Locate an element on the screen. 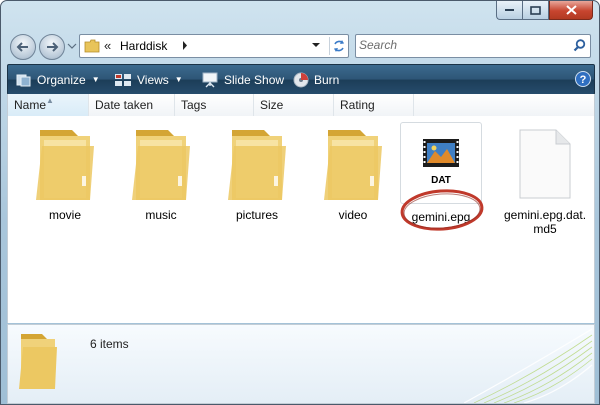  breadcrumb-overflow: « is located at coordinates (107, 45).